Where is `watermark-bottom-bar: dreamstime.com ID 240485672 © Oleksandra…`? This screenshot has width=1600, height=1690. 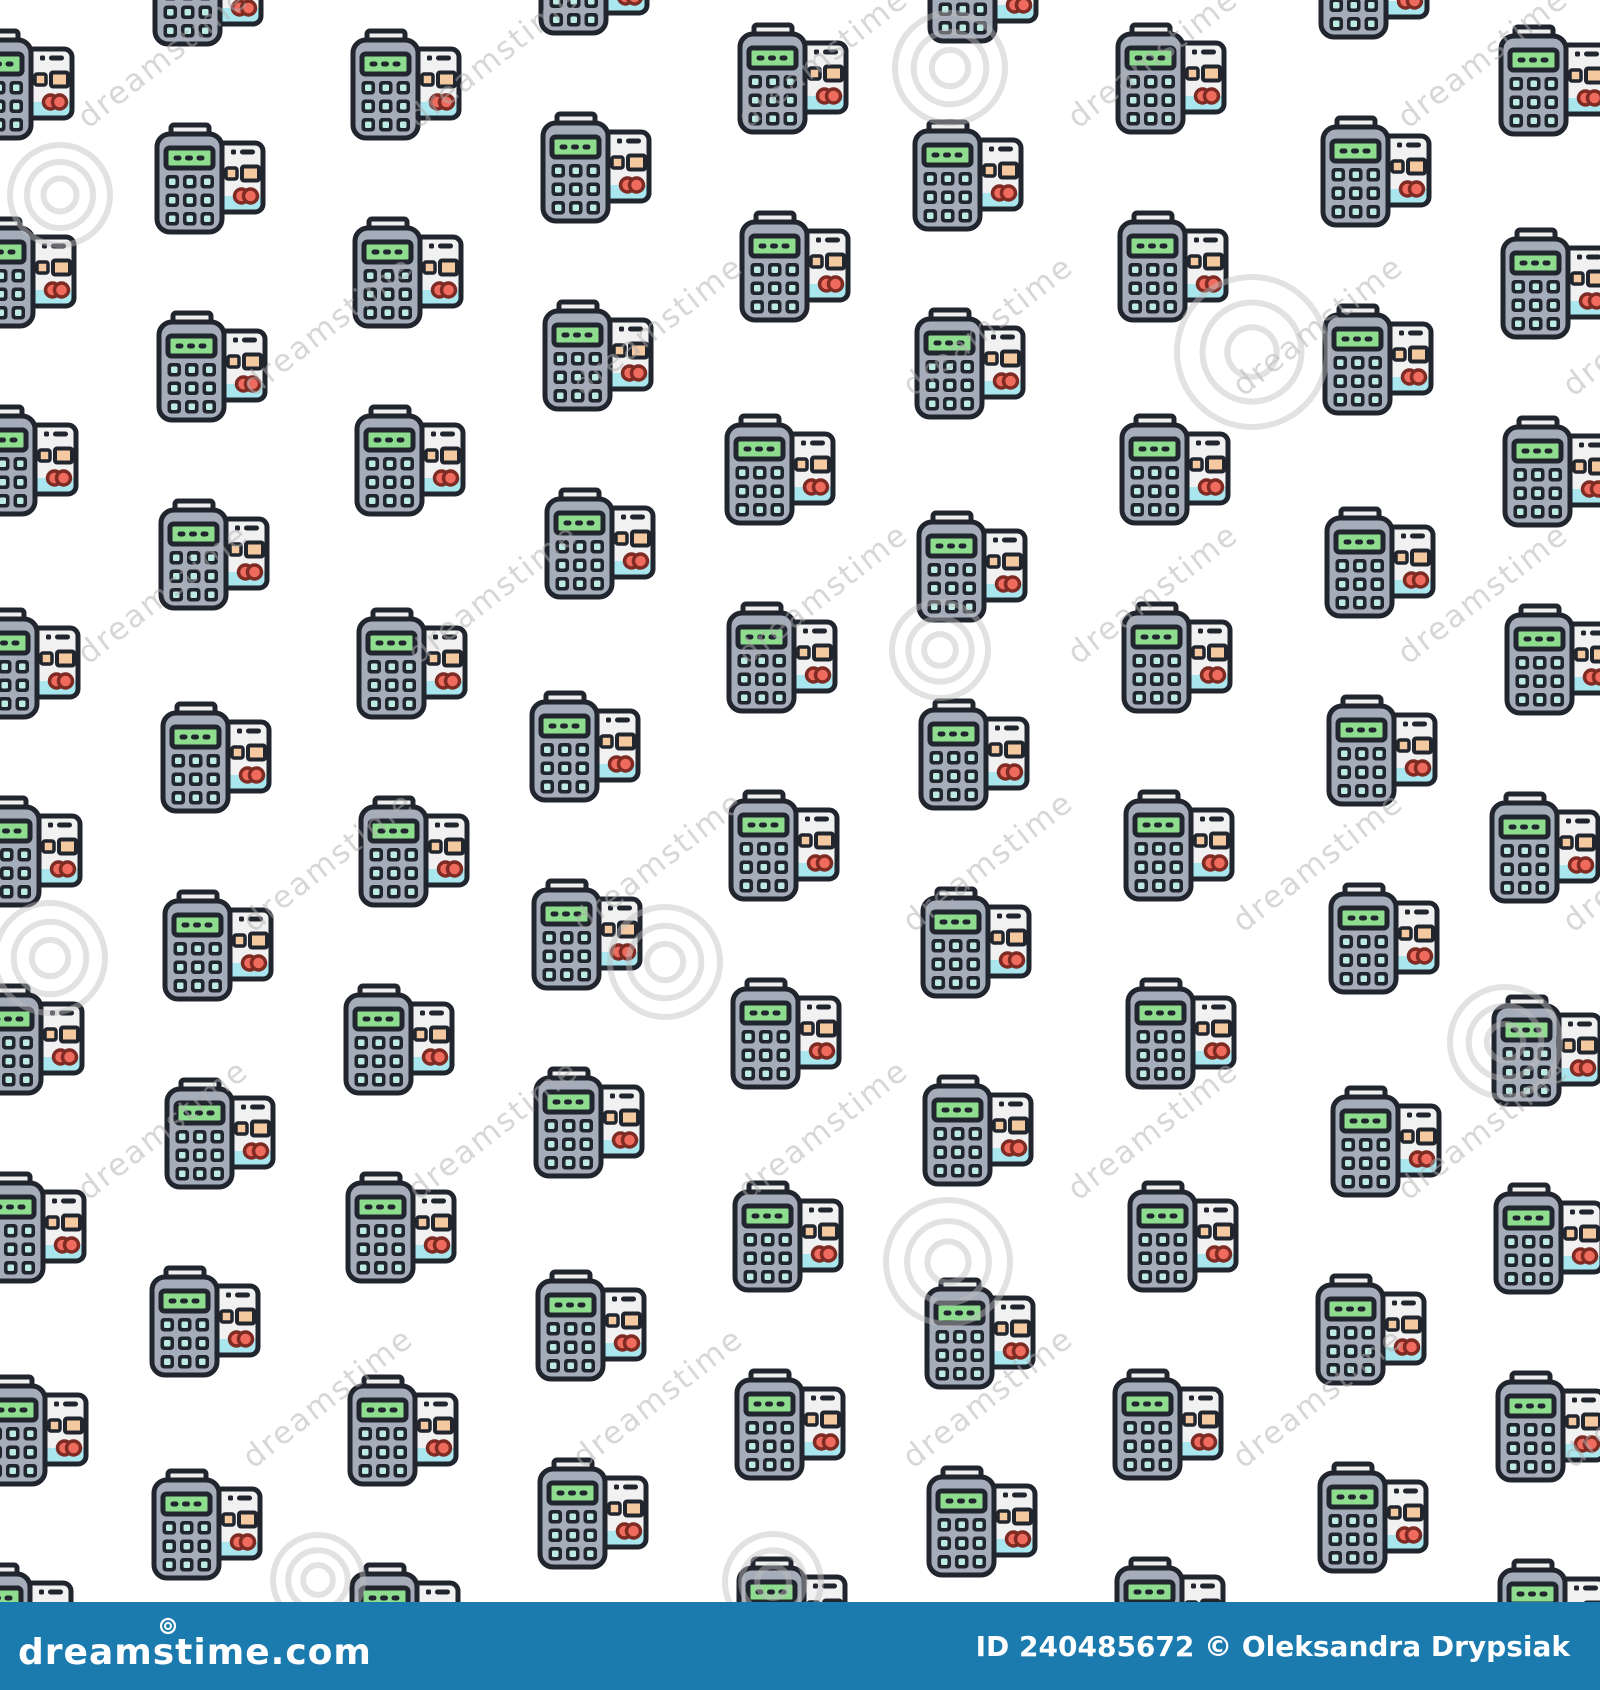 watermark-bottom-bar: dreamstime.com ID 240485672 © Oleksandra… is located at coordinates (800, 1646).